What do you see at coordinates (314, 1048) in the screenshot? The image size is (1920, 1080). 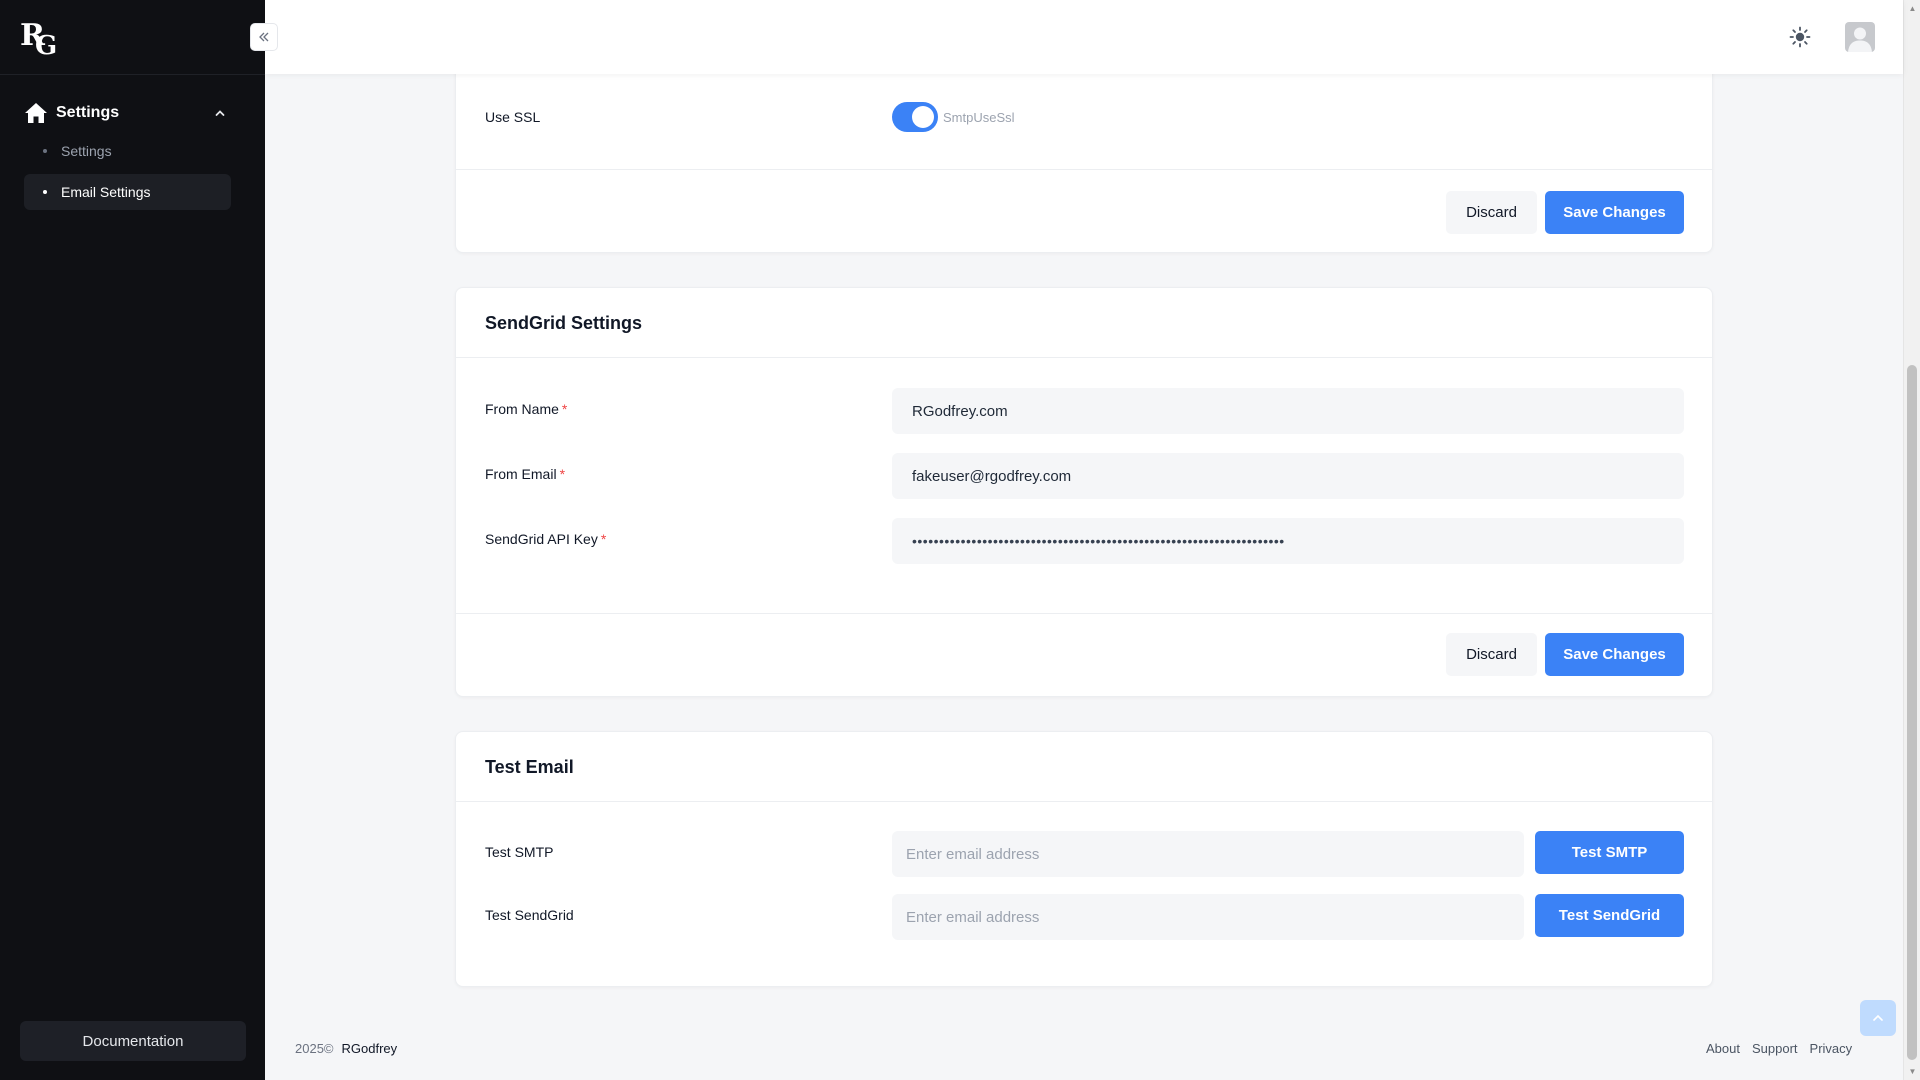 I see `footer-year: 2025©` at bounding box center [314, 1048].